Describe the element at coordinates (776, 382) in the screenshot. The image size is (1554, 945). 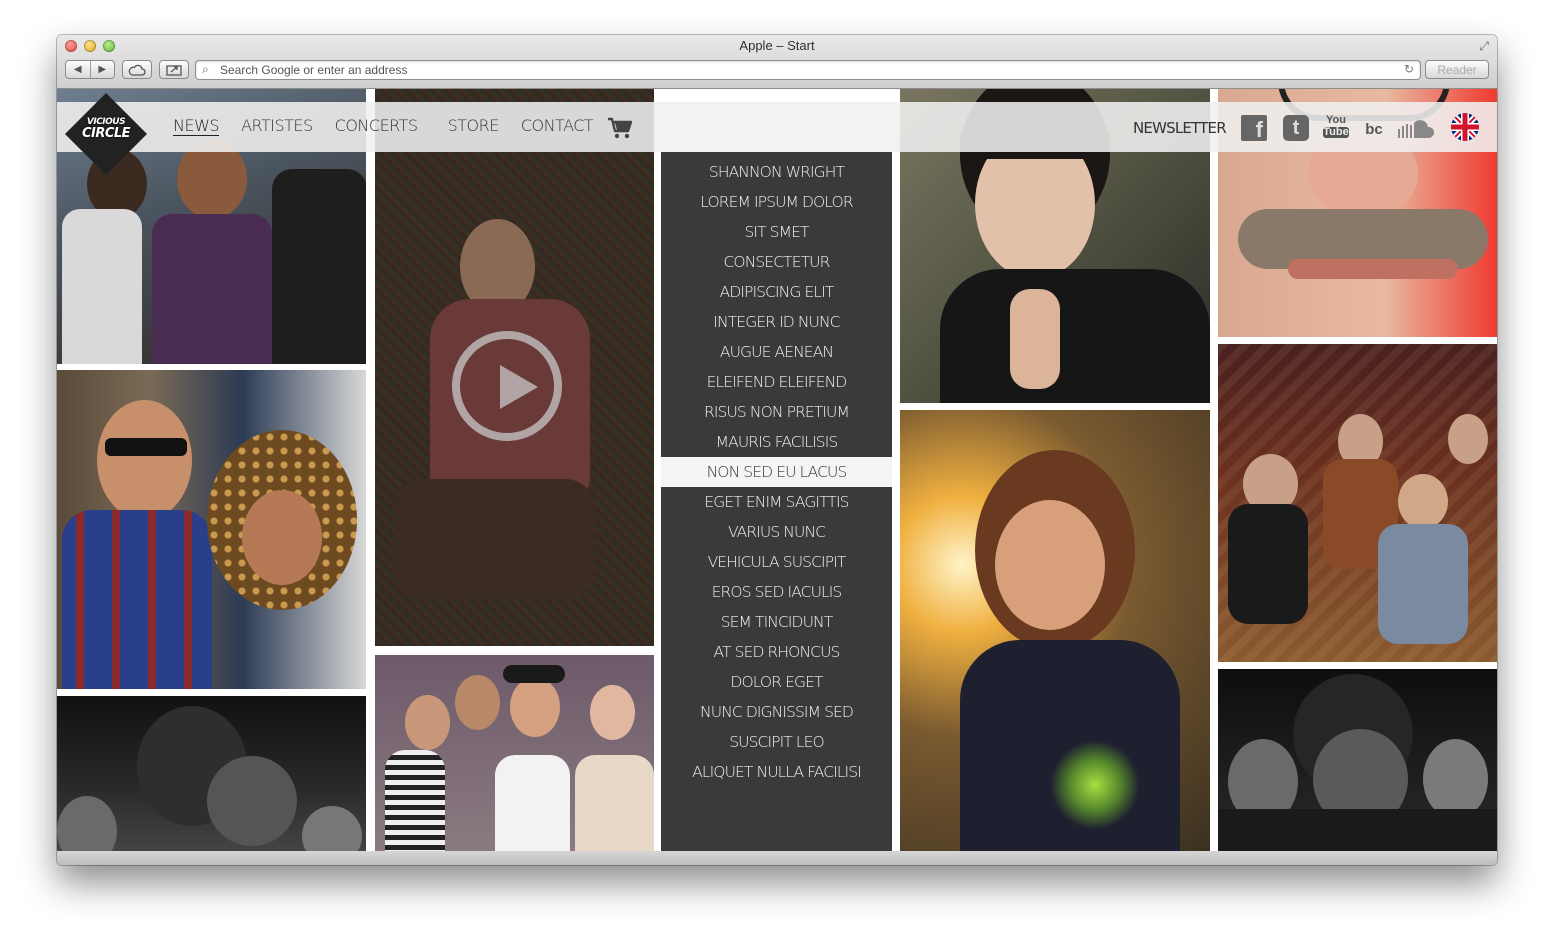
I see `artist-menu-item: ELEIFEND ELEIFEND` at that location.